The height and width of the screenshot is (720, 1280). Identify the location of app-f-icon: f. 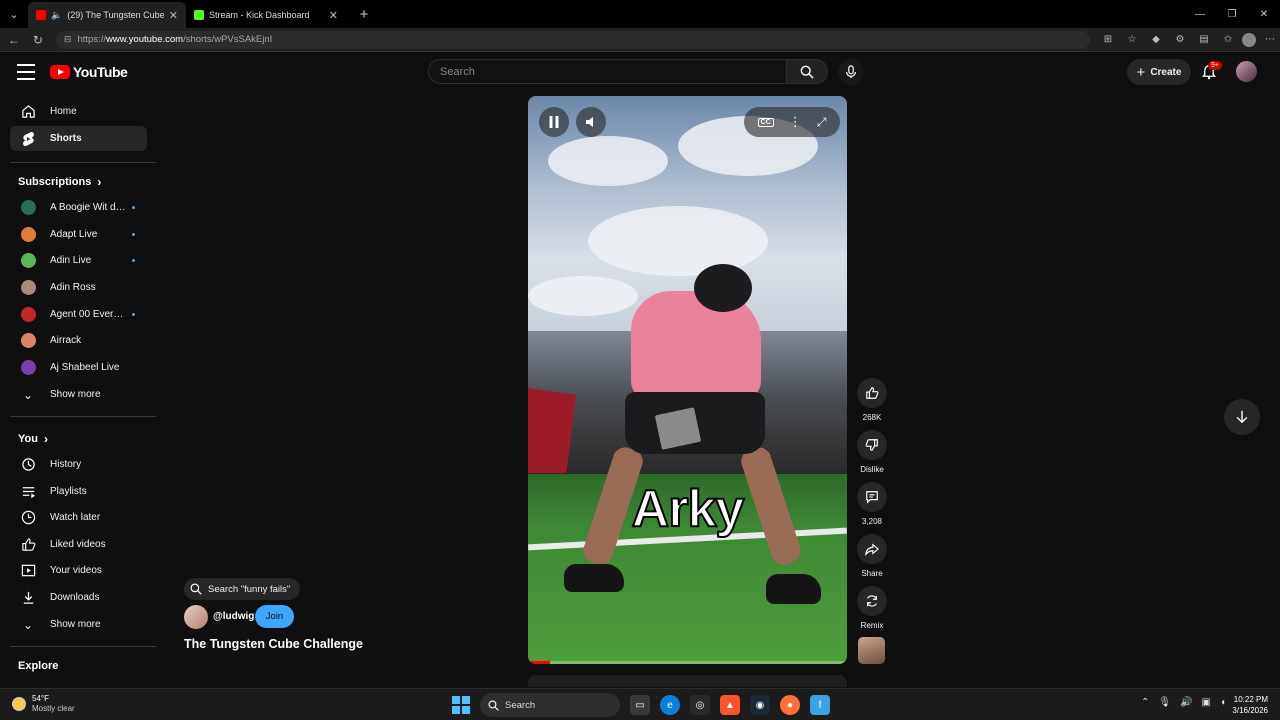
(820, 705).